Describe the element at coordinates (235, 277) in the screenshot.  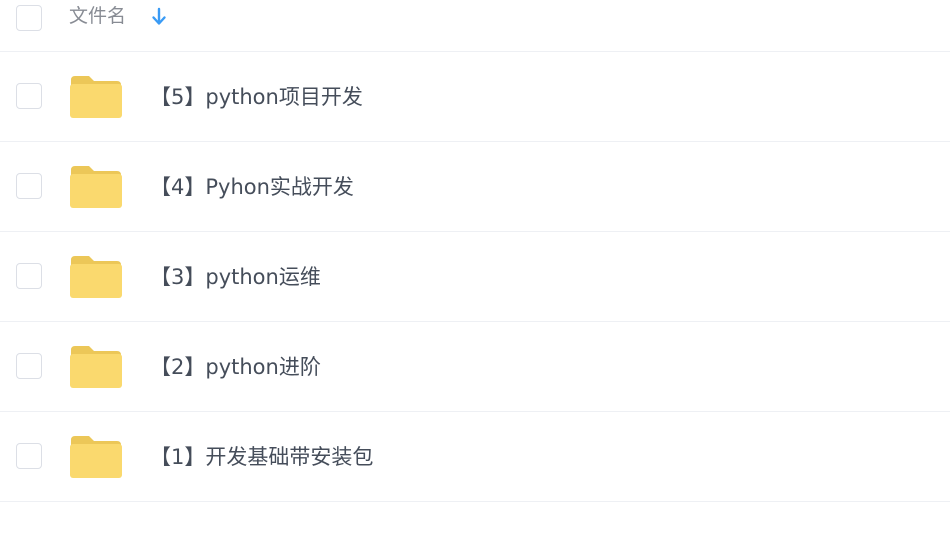
I see `file-name: 【3】python运维` at that location.